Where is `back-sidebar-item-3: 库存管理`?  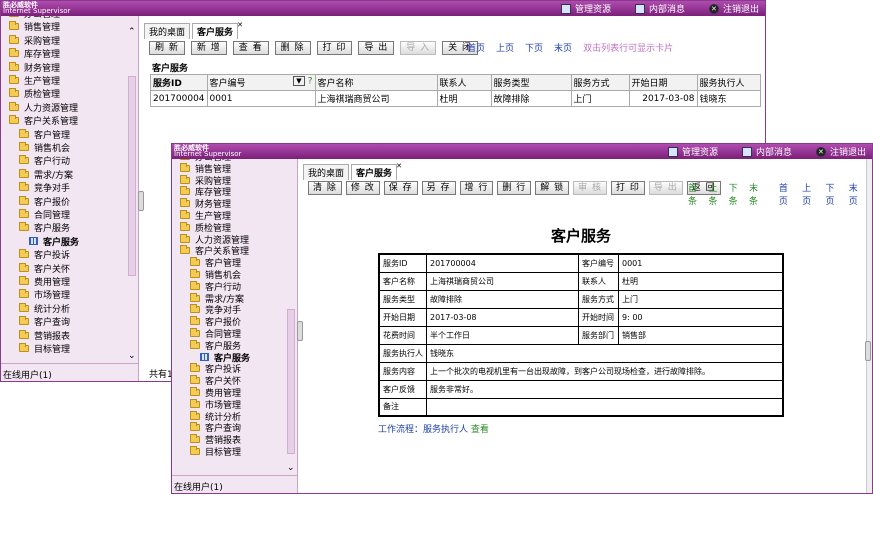
back-sidebar-item-3: 库存管理 is located at coordinates (34, 53).